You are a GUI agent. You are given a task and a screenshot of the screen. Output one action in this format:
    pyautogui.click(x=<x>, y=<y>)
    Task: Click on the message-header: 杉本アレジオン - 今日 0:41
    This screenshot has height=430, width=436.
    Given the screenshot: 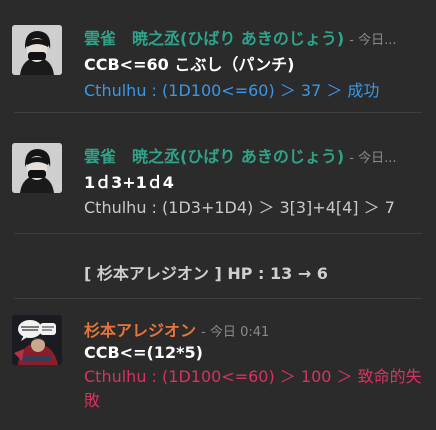 What is the action you would take?
    pyautogui.click(x=176, y=329)
    